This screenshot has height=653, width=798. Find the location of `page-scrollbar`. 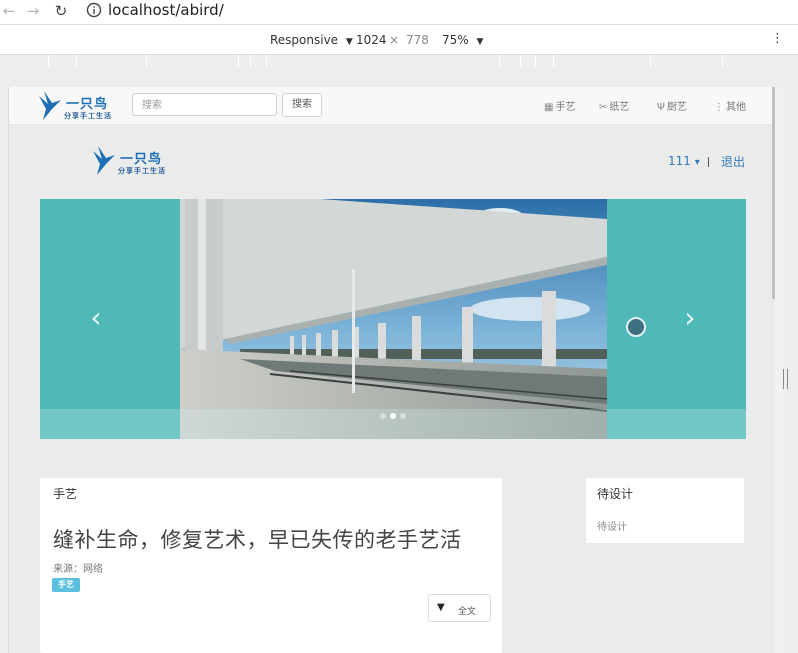

page-scrollbar is located at coordinates (779, 370).